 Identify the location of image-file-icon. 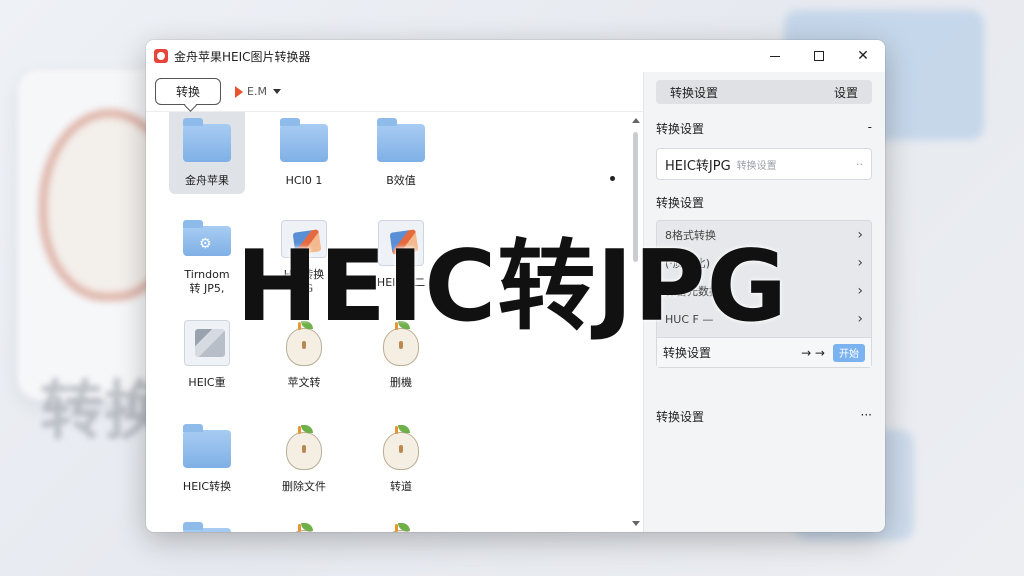
(207, 343).